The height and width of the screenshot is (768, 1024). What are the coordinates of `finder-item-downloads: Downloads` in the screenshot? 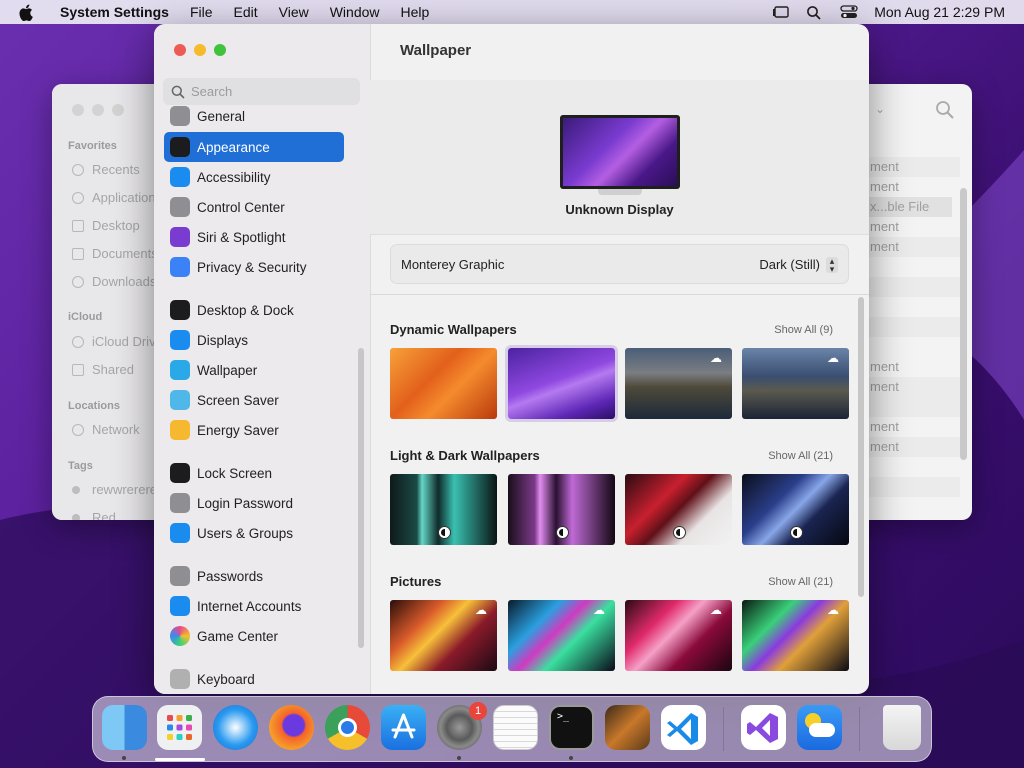 It's located at (114, 281).